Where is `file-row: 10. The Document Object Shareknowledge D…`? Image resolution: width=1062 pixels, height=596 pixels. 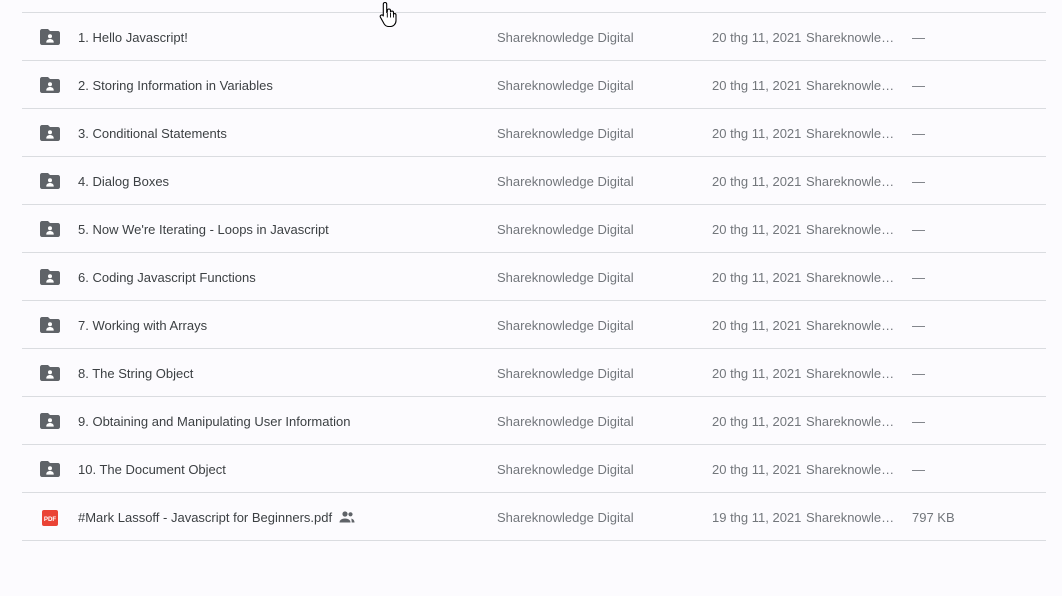 file-row: 10. The Document Object Shareknowledge D… is located at coordinates (534, 469).